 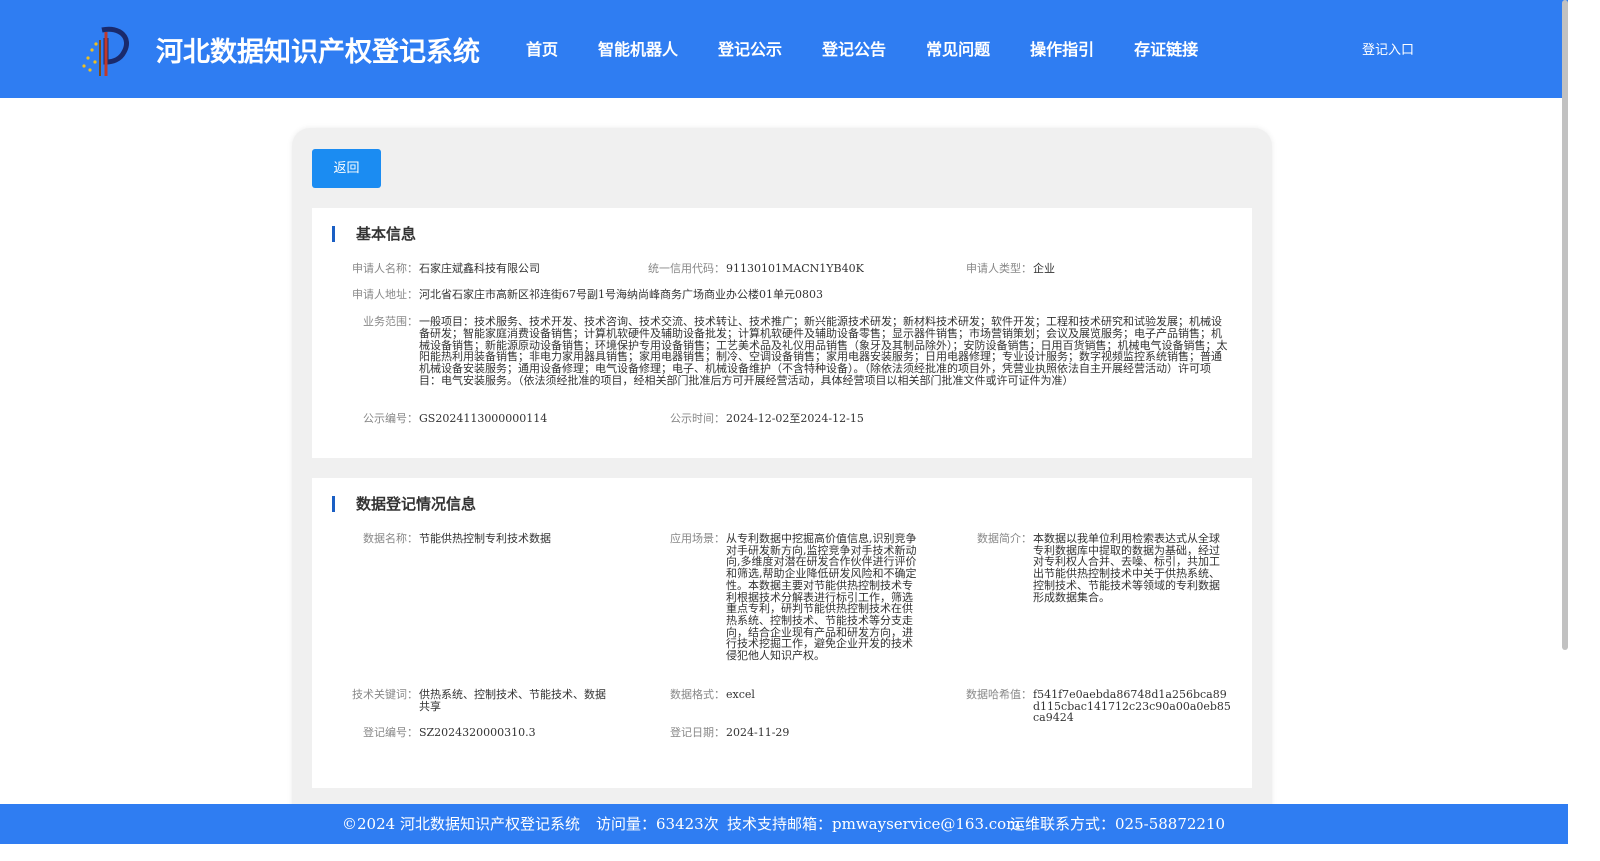 What do you see at coordinates (390, 732) in the screenshot?
I see `reg-no-label: 登记编号：` at bounding box center [390, 732].